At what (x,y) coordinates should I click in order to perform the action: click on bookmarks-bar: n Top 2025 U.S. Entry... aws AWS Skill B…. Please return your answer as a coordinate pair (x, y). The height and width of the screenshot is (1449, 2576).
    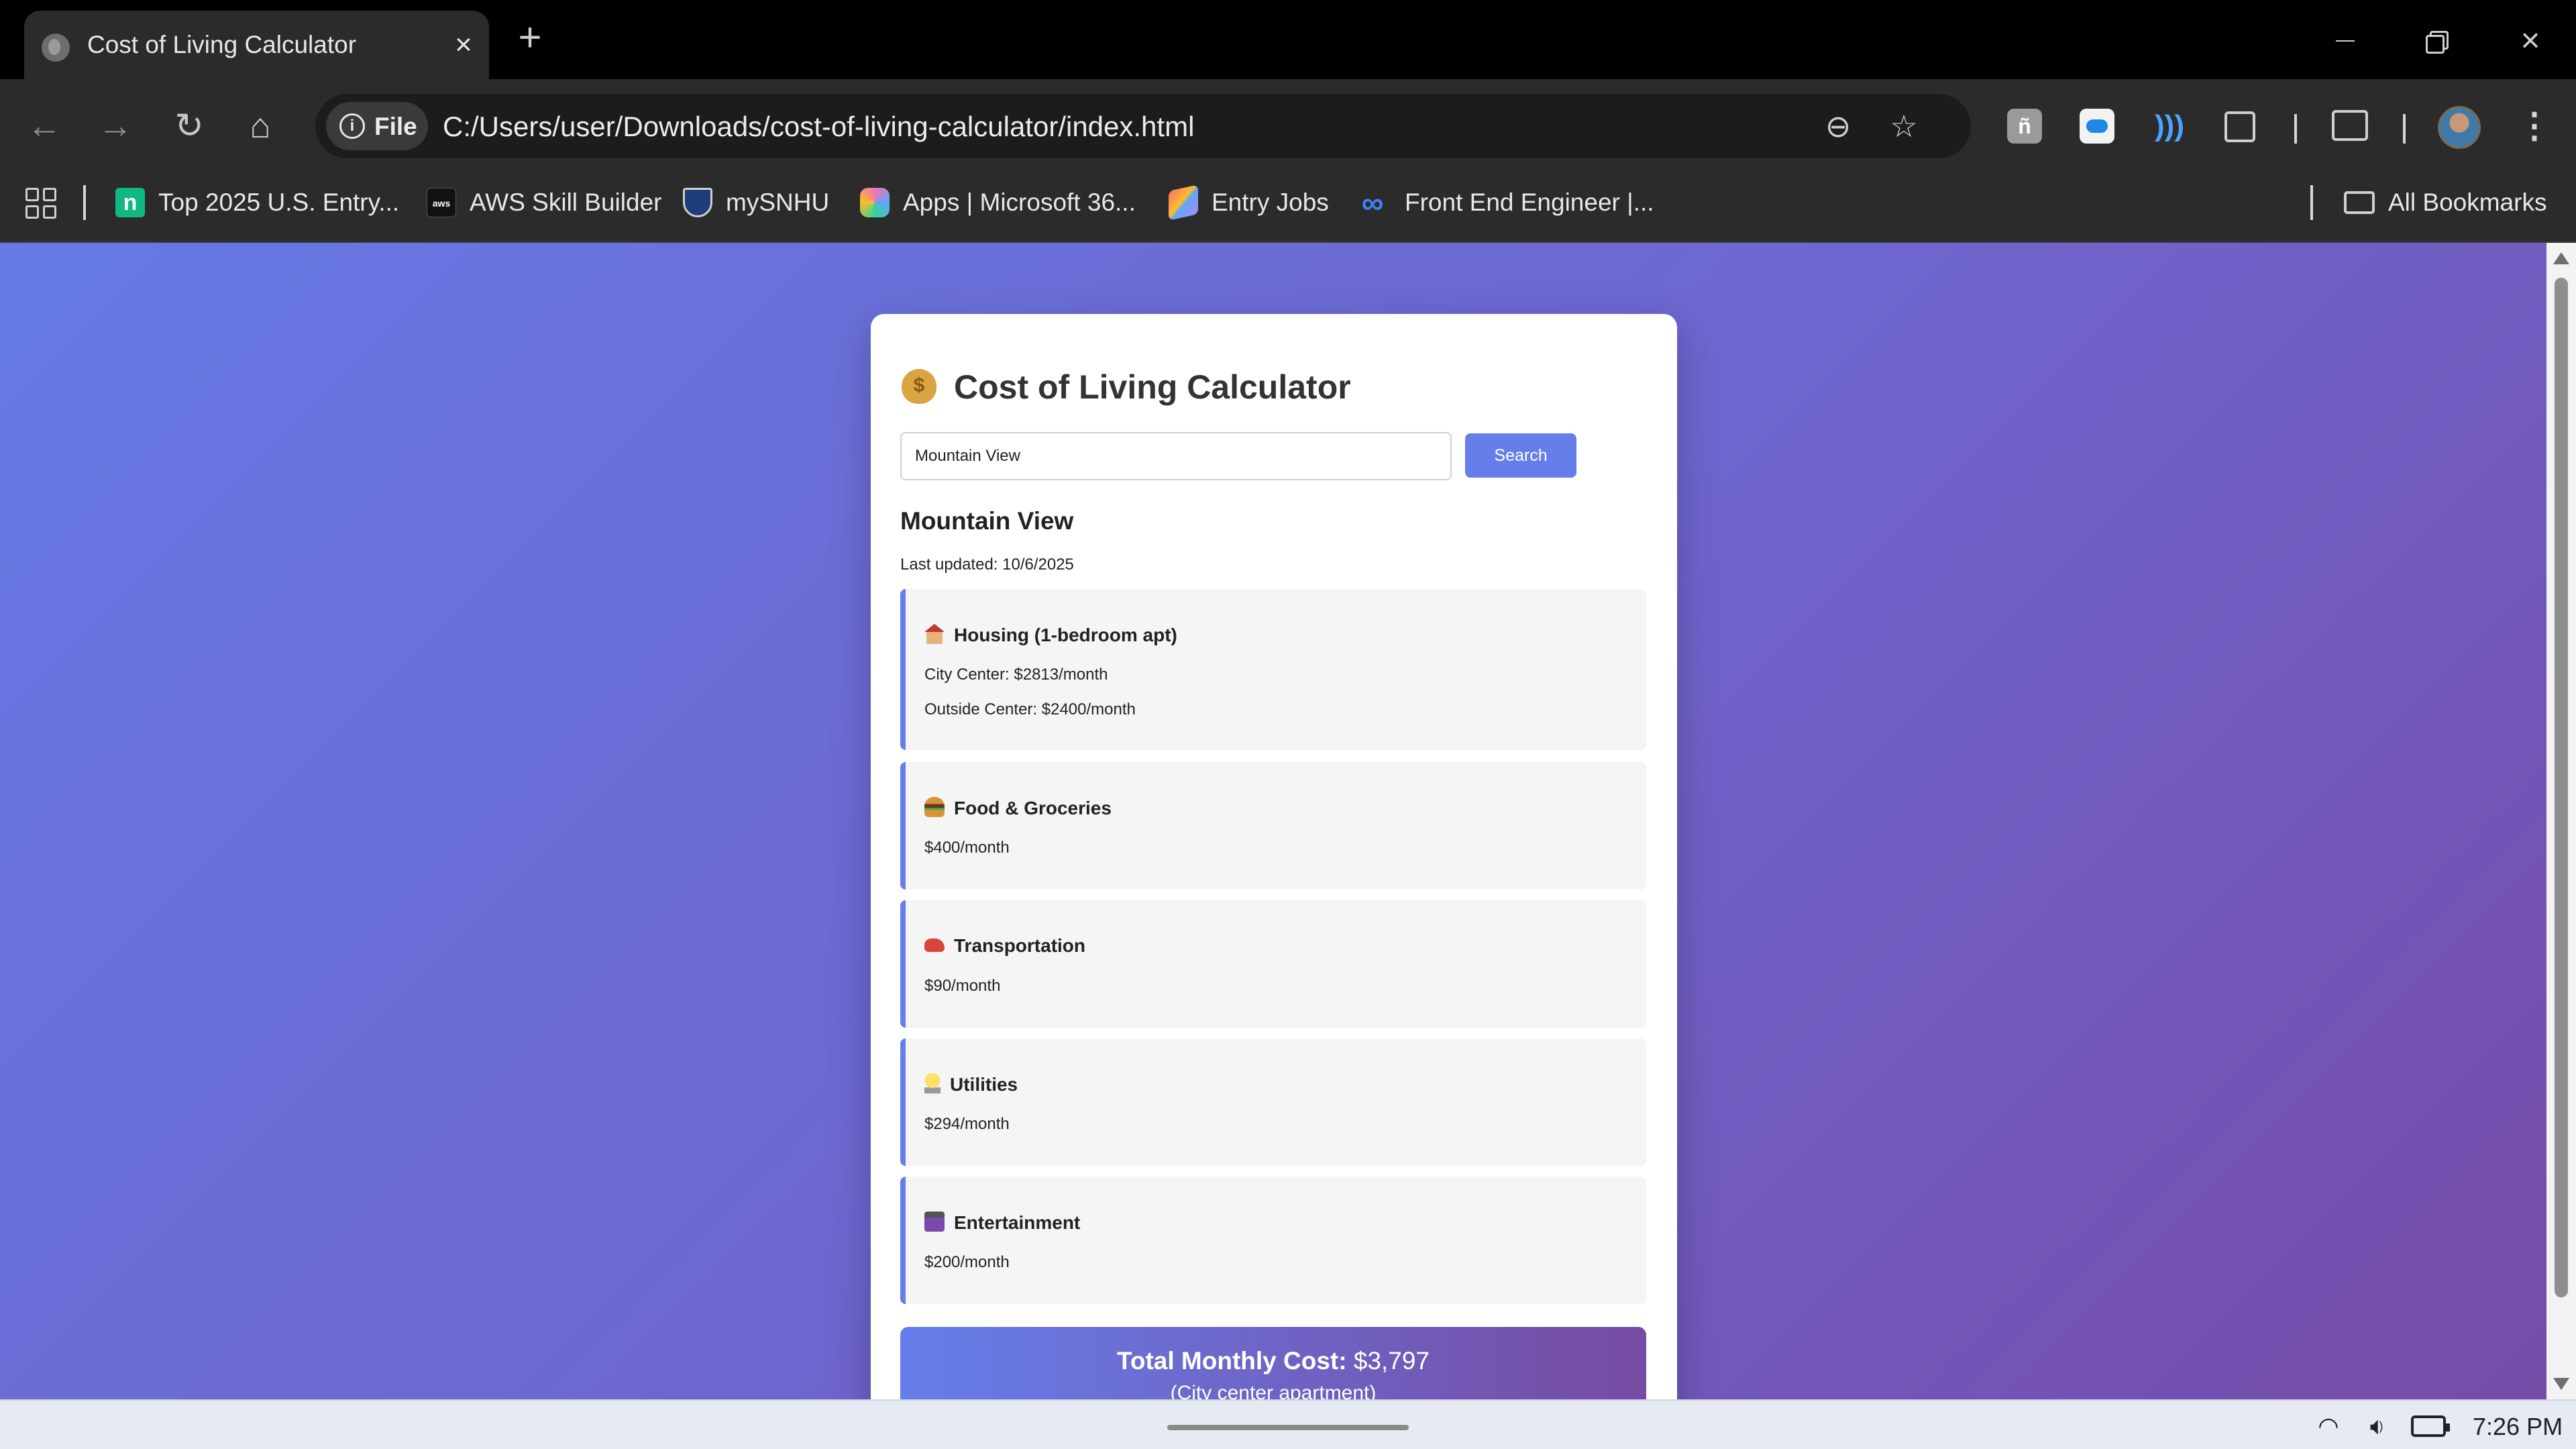
    Looking at the image, I should click on (1288, 208).